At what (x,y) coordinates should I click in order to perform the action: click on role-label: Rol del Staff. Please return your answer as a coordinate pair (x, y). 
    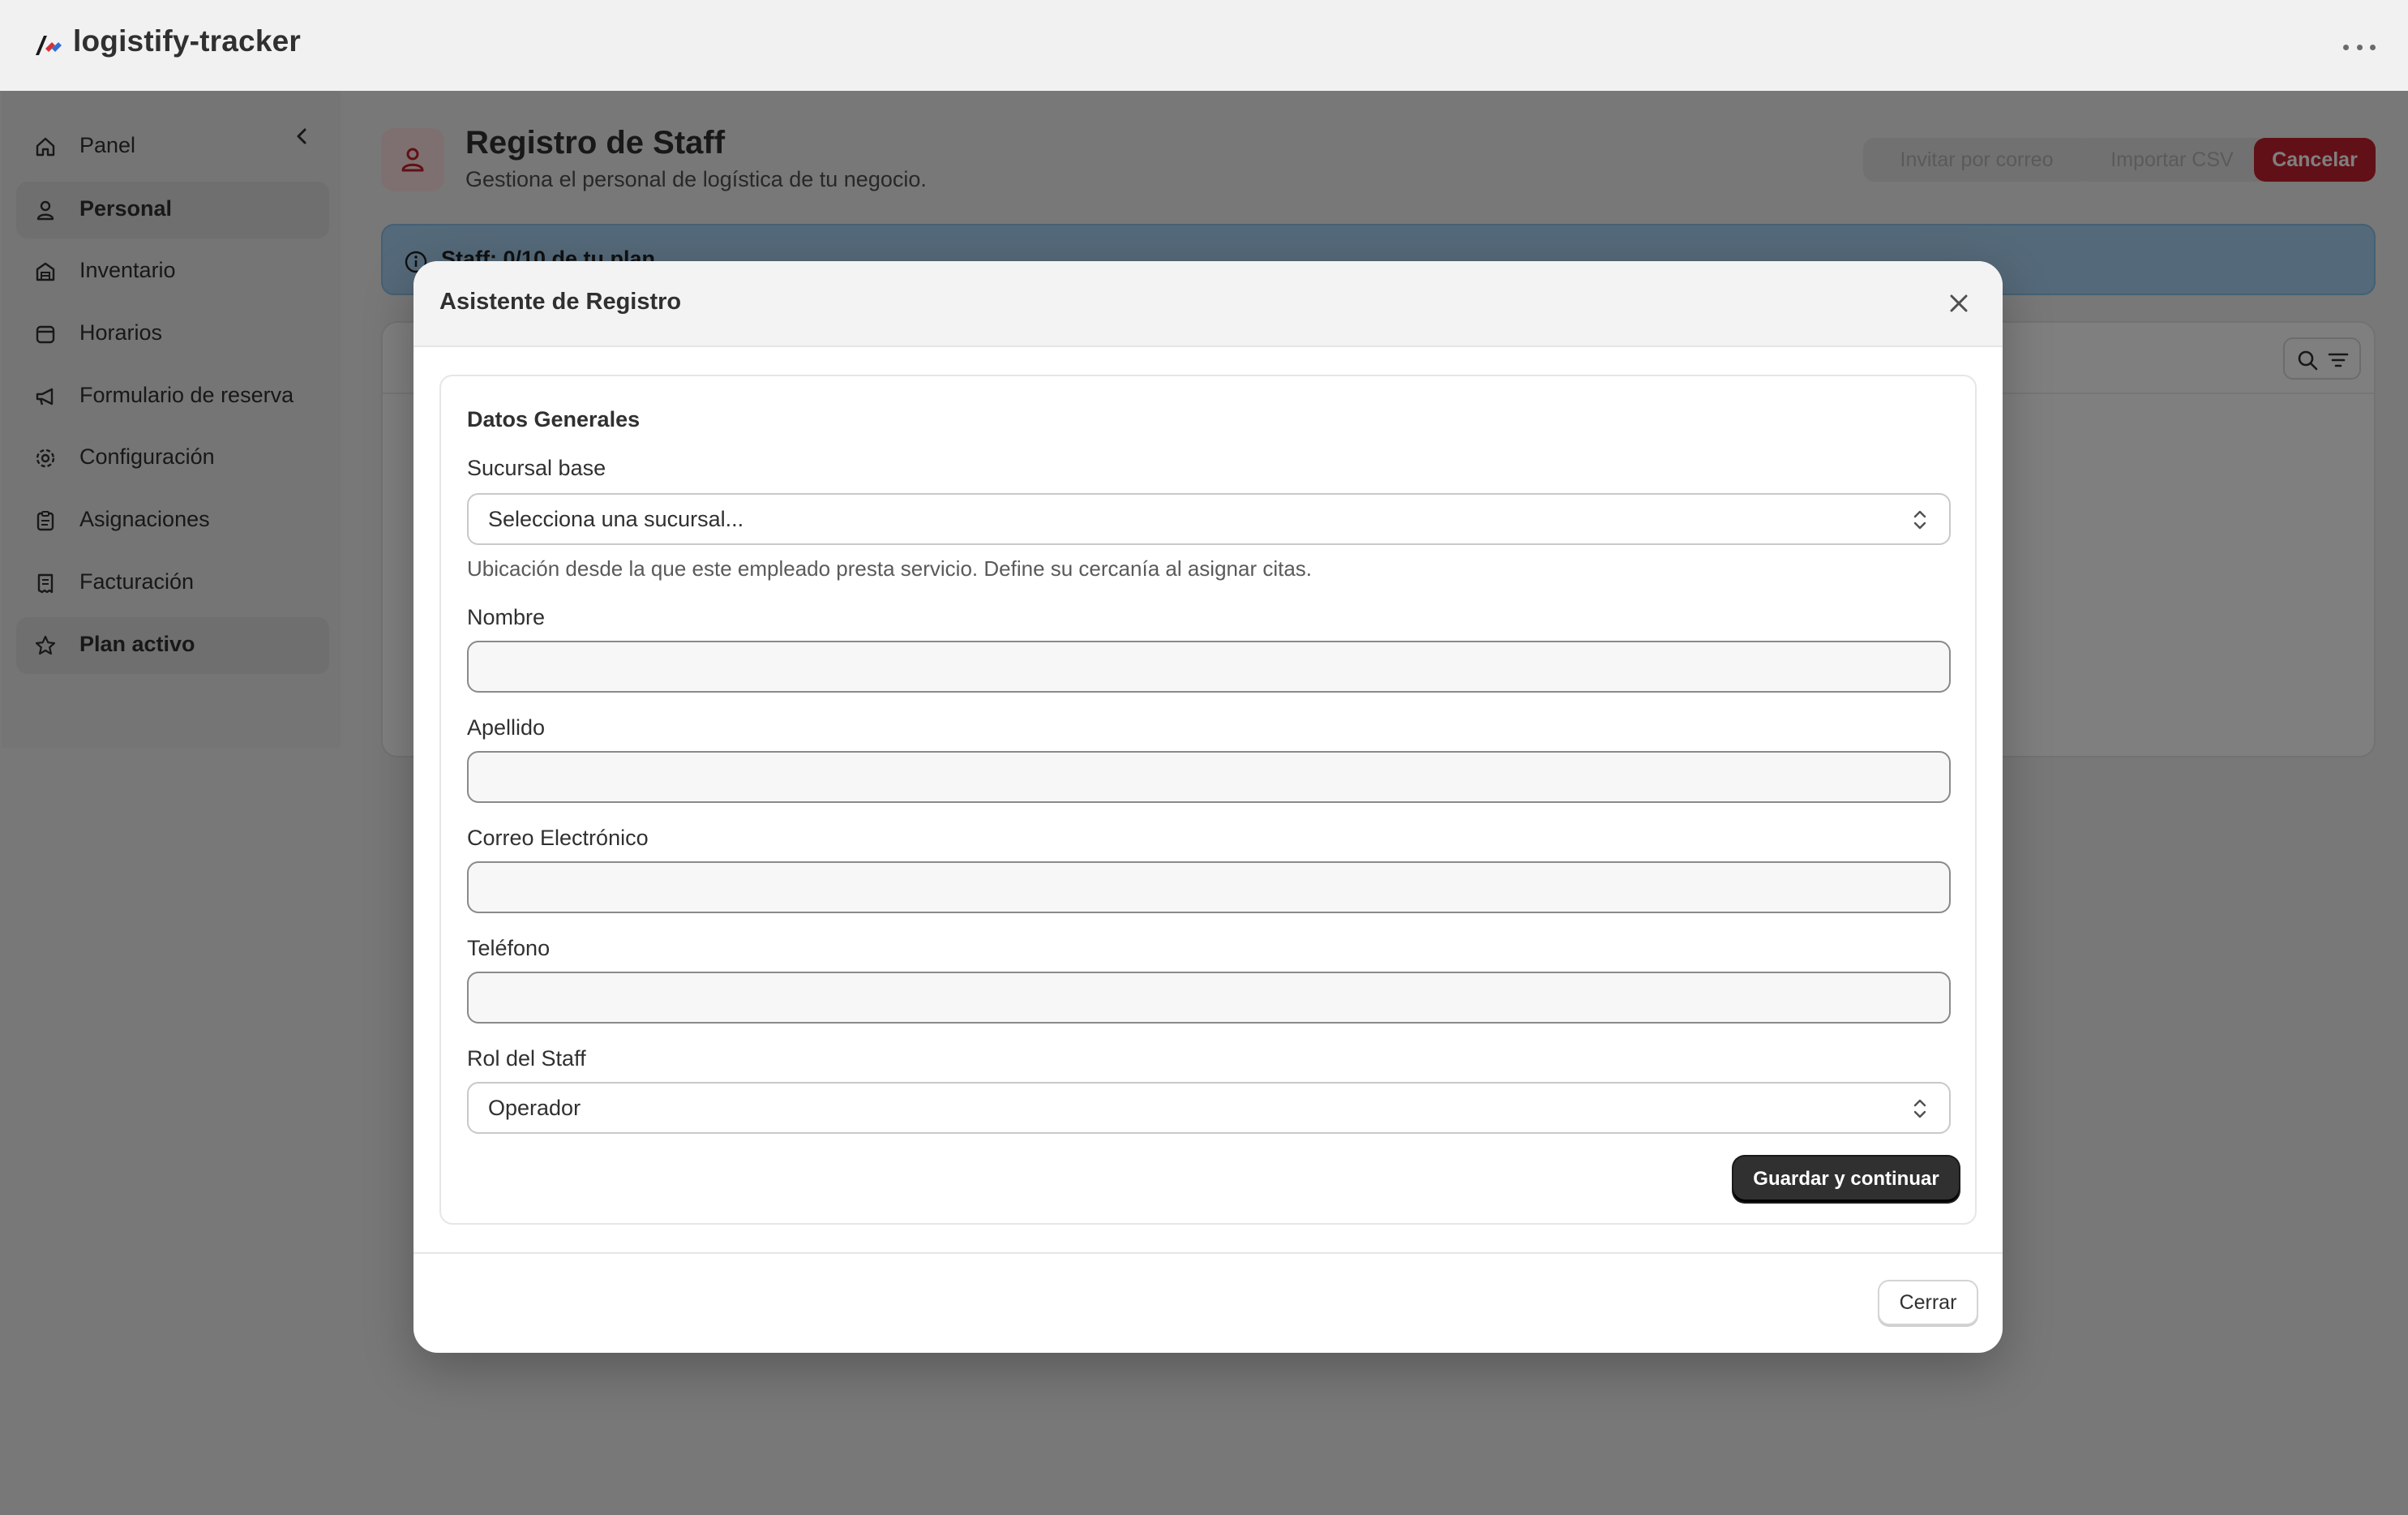
    Looking at the image, I should click on (527, 1058).